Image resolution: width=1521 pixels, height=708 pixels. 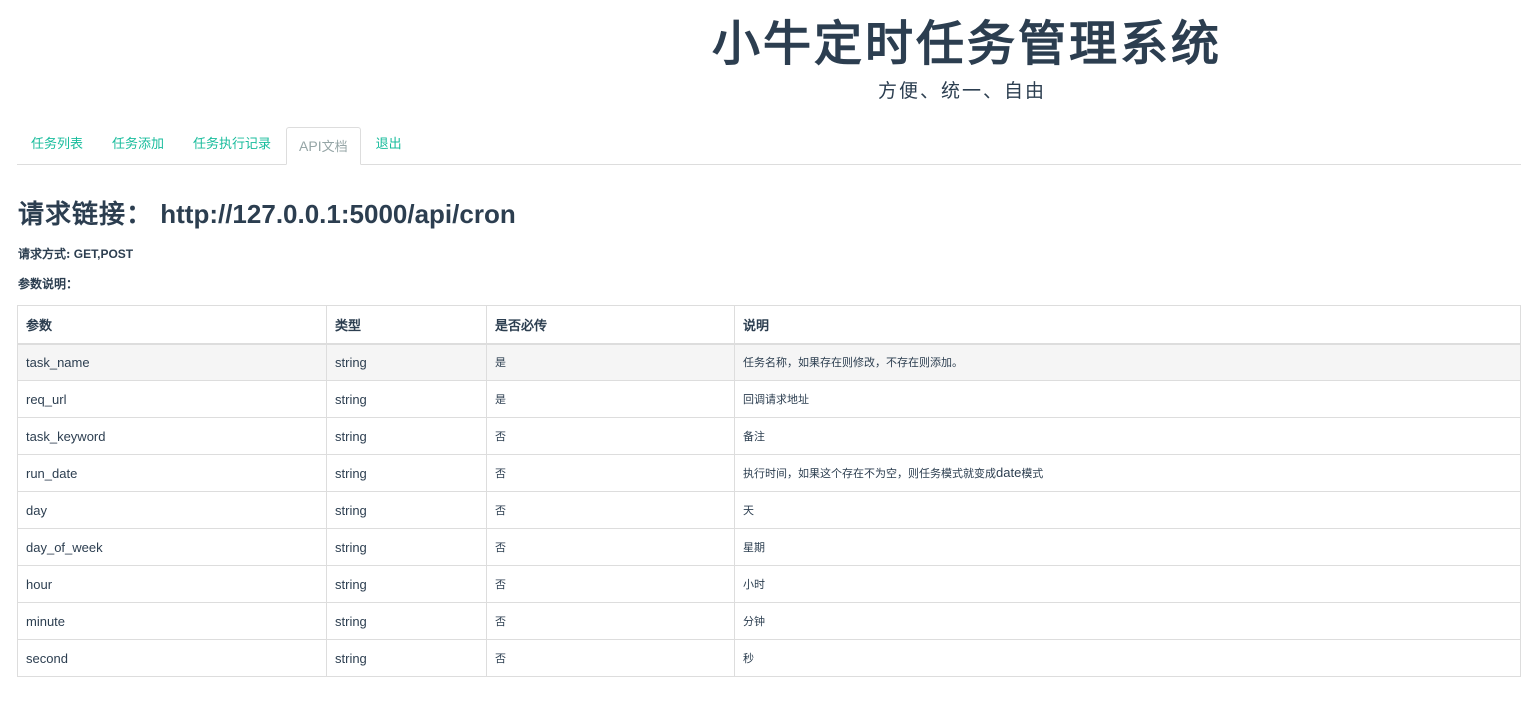 I want to click on table-header-row: 参数 类型 是否必传 说明, so click(x=769, y=325).